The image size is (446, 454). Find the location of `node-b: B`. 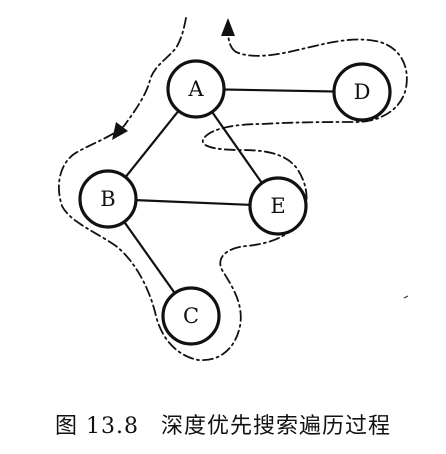

node-b: B is located at coordinates (108, 199).